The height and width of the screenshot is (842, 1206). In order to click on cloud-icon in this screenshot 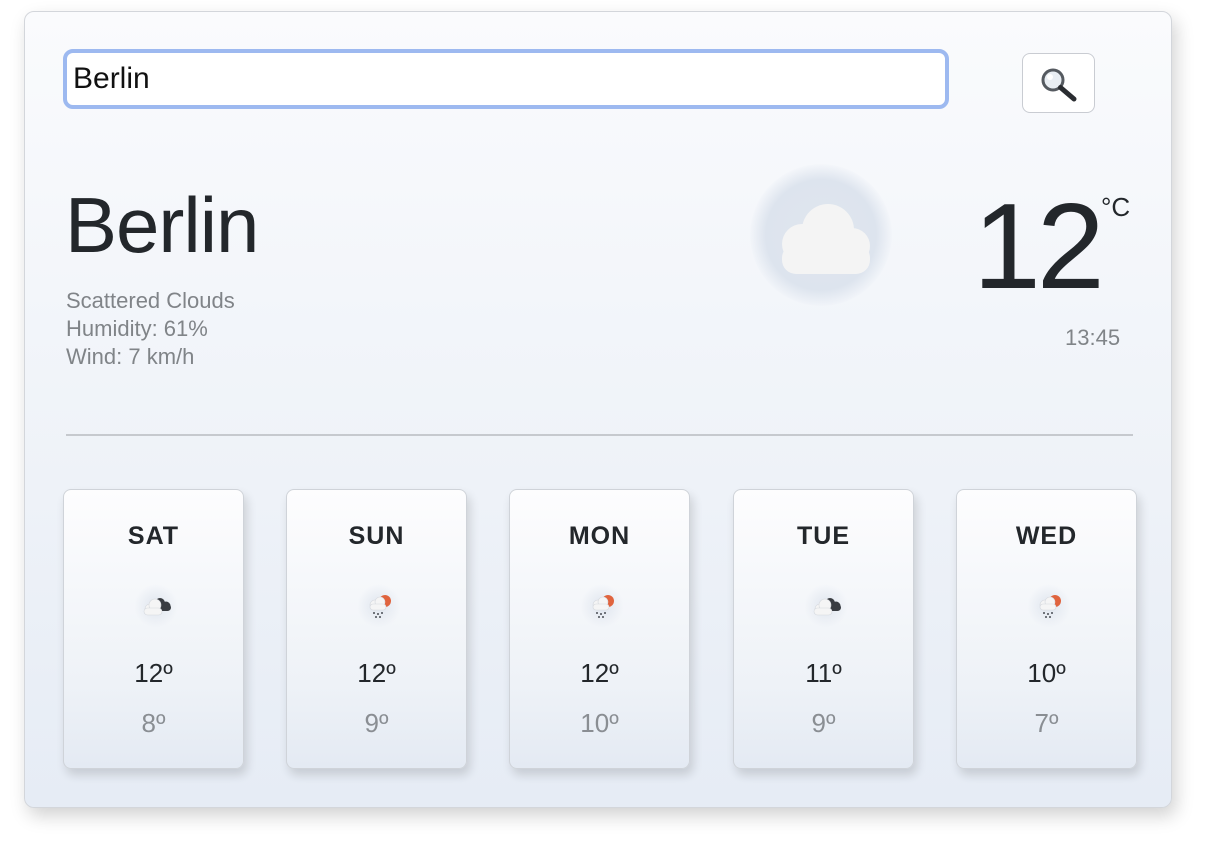, I will do `click(826, 239)`.